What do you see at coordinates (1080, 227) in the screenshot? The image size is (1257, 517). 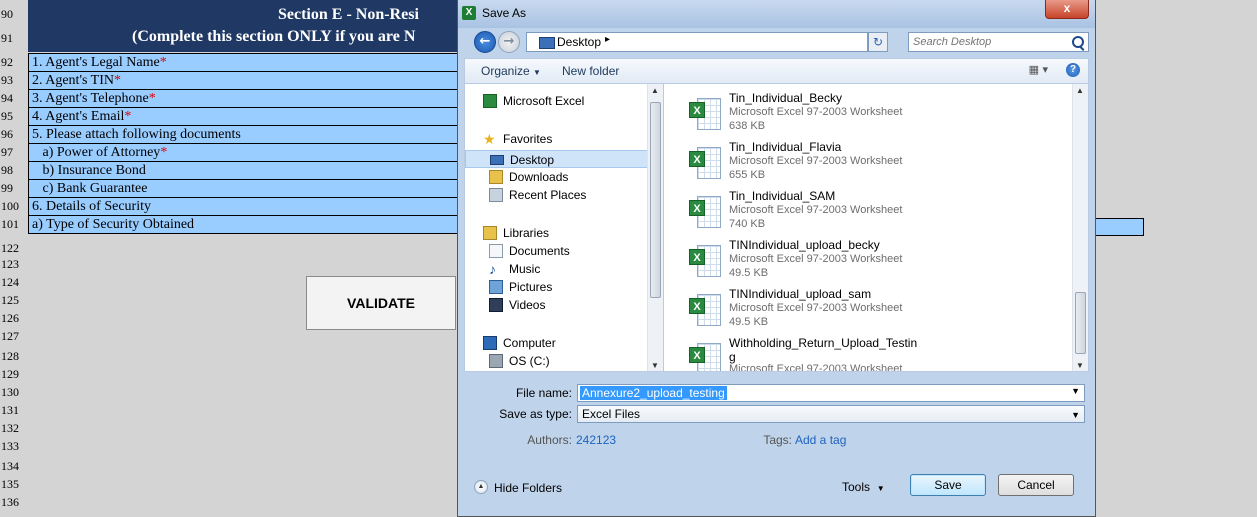 I see `file-scrollbar: ▲ ▼` at bounding box center [1080, 227].